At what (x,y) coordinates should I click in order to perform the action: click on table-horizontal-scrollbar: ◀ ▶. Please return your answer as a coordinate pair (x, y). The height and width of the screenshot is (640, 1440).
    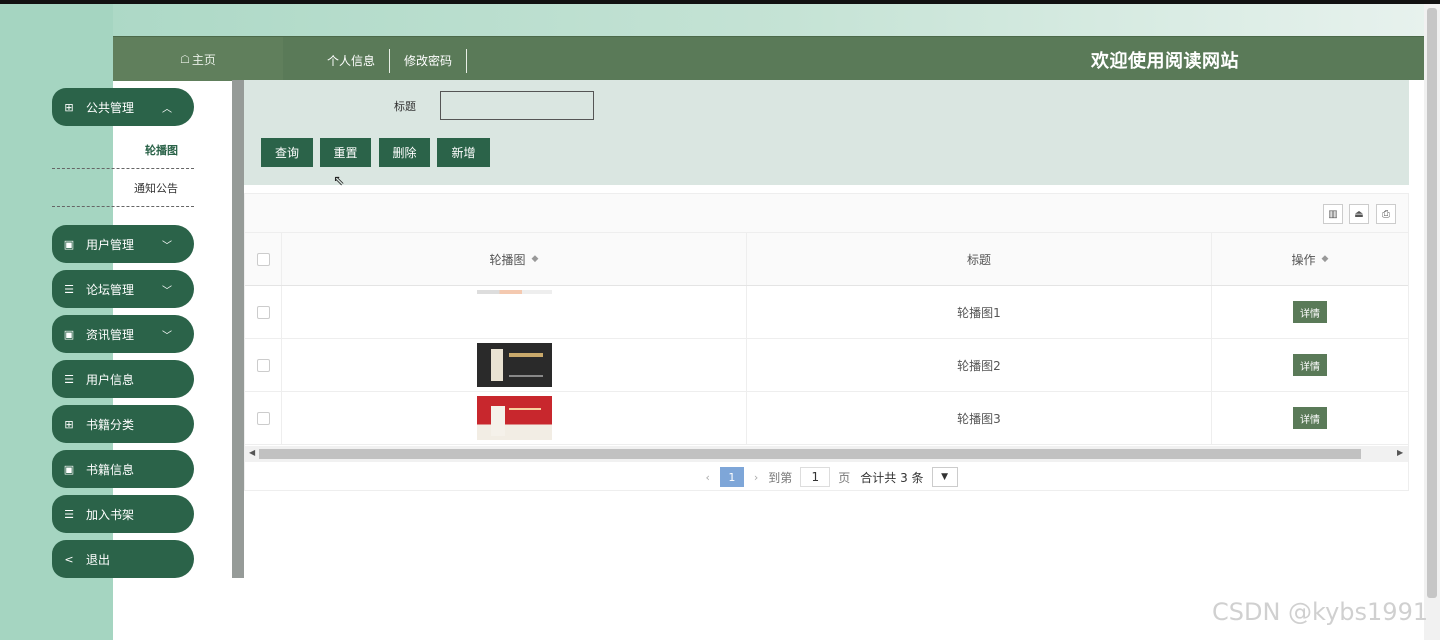
    Looking at the image, I should click on (826, 454).